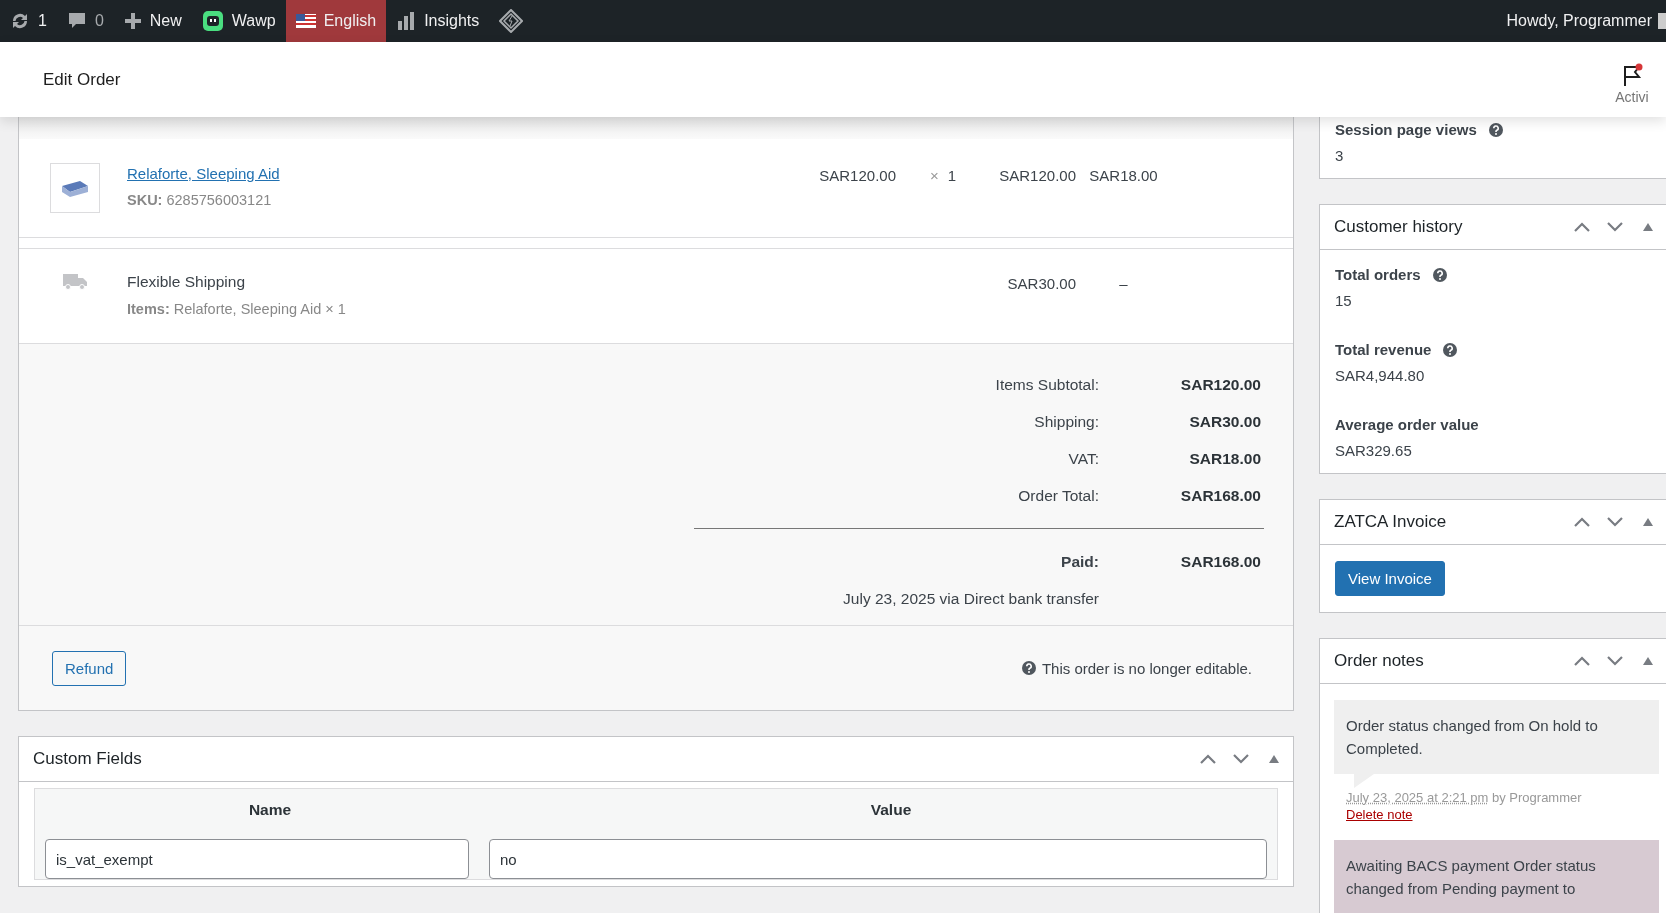  What do you see at coordinates (132, 21) in the screenshot?
I see `plus-icon` at bounding box center [132, 21].